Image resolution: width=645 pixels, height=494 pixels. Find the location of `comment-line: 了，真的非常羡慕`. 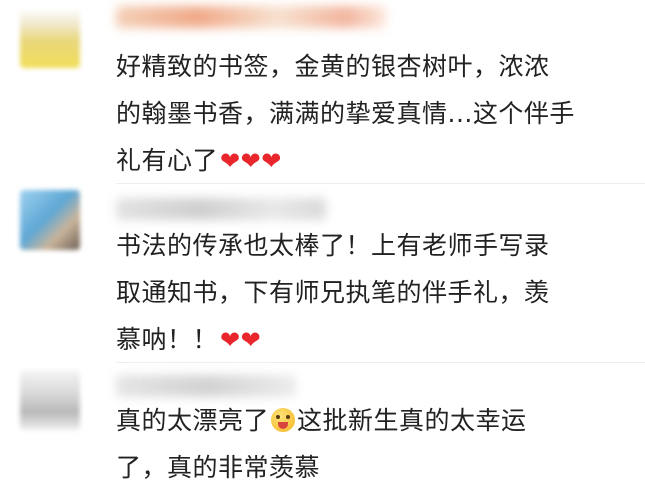

comment-line: 了，真的非常羡慕 is located at coordinates (218, 467).